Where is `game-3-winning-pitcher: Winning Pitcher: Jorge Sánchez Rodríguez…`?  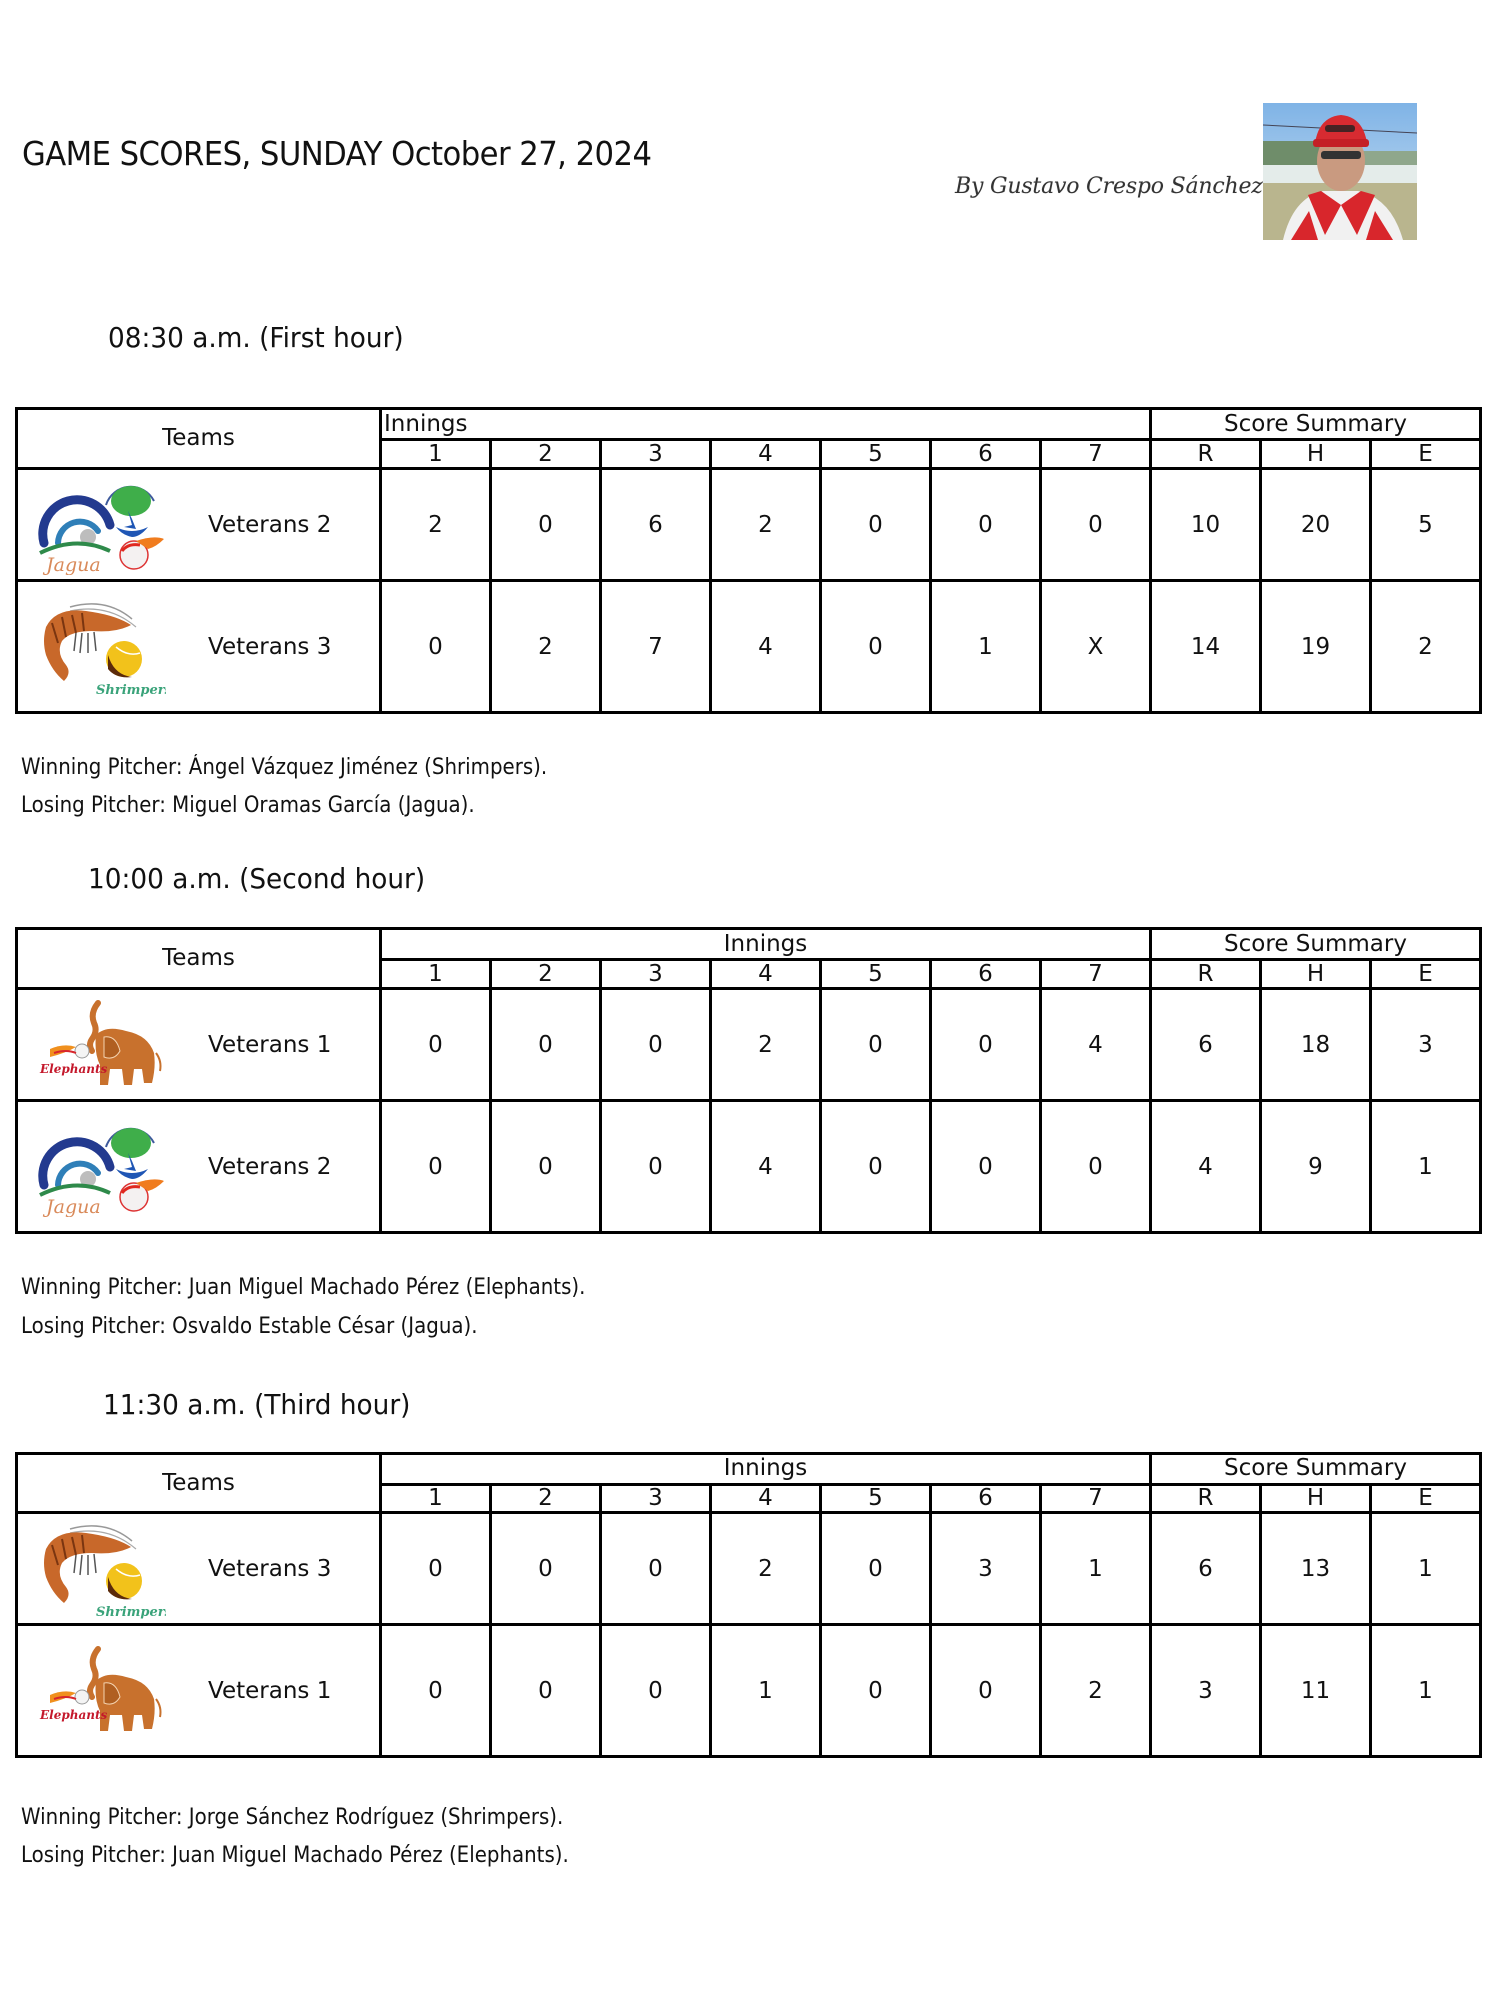 game-3-winning-pitcher: Winning Pitcher: Jorge Sánchez Rodríguez… is located at coordinates (292, 1817).